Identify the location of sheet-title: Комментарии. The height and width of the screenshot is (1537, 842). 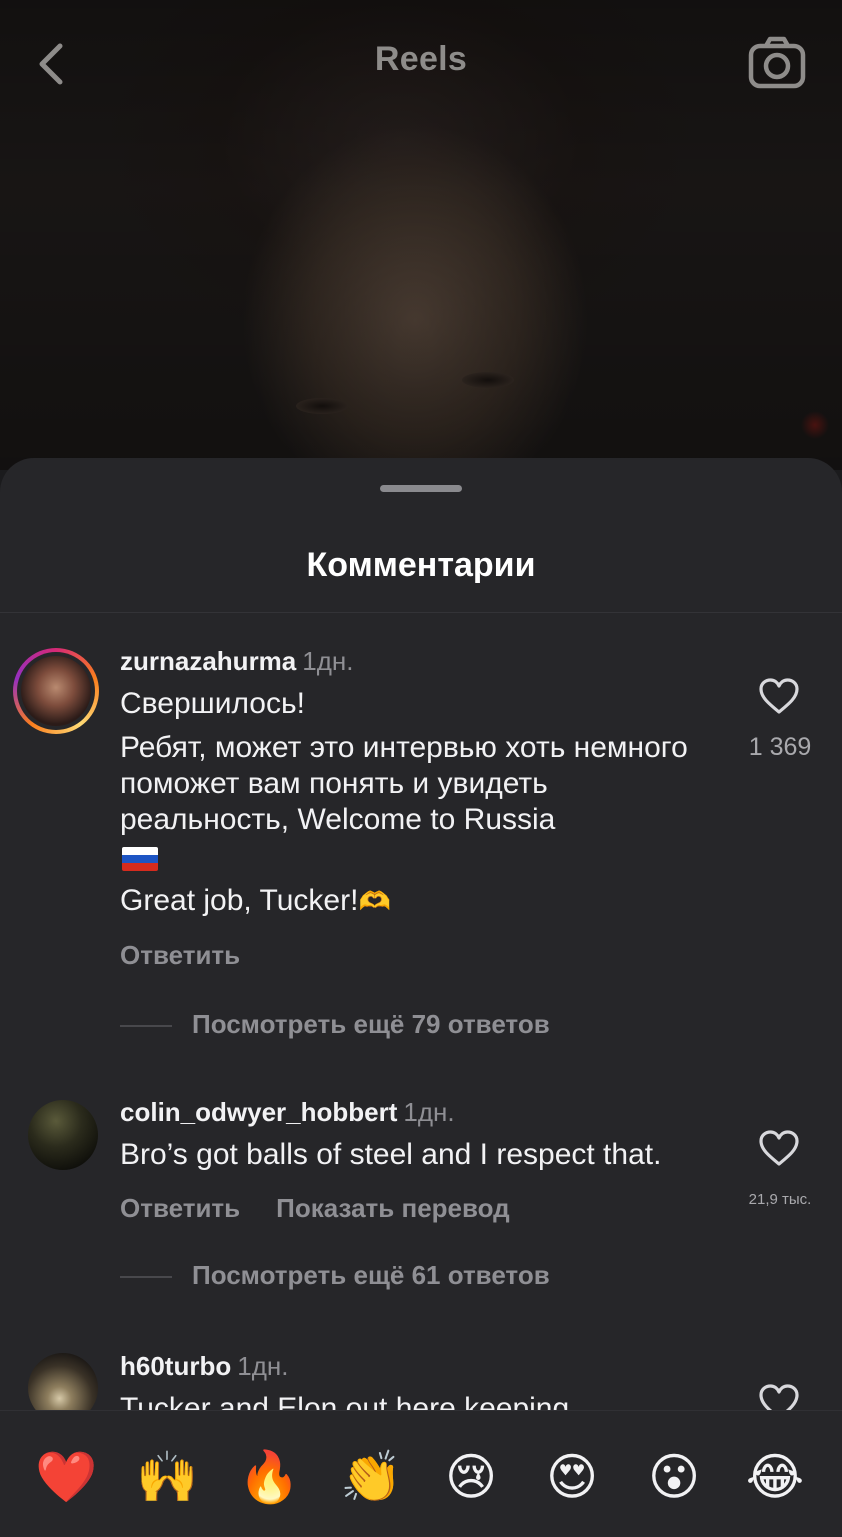
(421, 565).